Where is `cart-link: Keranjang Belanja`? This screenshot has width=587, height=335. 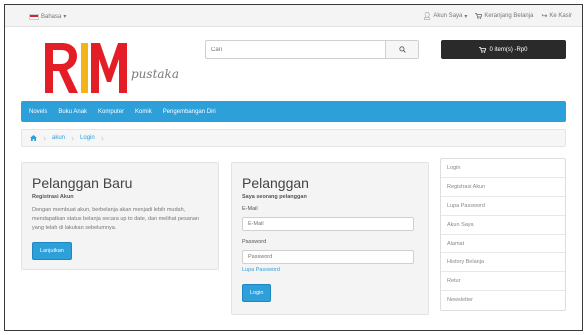 cart-link: Keranjang Belanja is located at coordinates (504, 16).